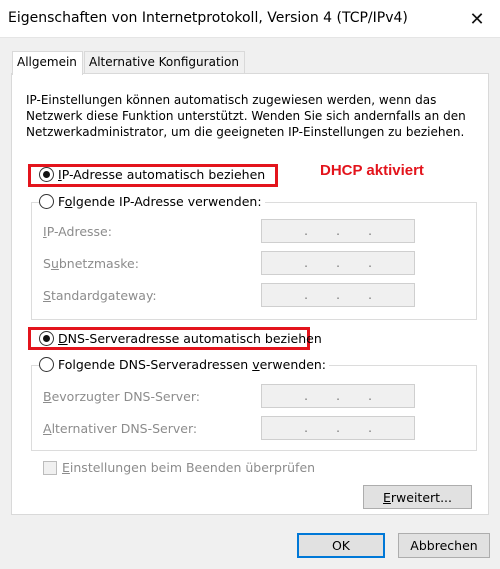 The height and width of the screenshot is (569, 500). I want to click on radio-ip-automatic-label: IP-Adresse automatisch beziehen, so click(162, 174).